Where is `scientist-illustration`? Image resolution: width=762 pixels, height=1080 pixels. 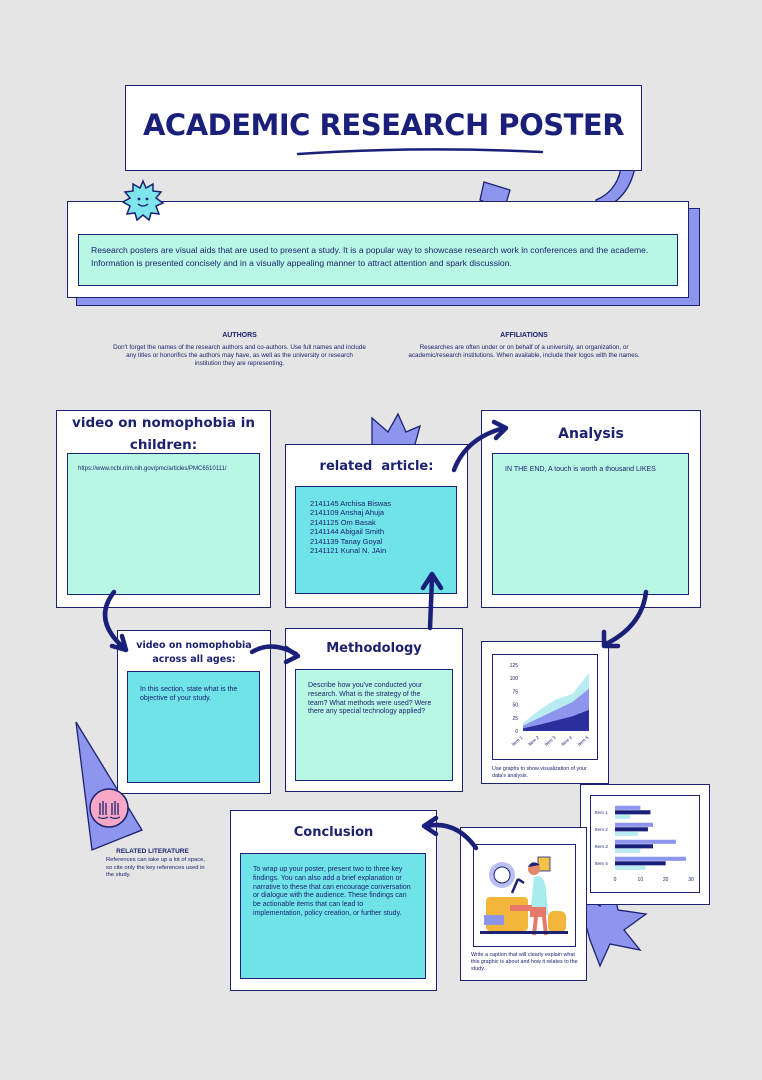 scientist-illustration is located at coordinates (524, 896).